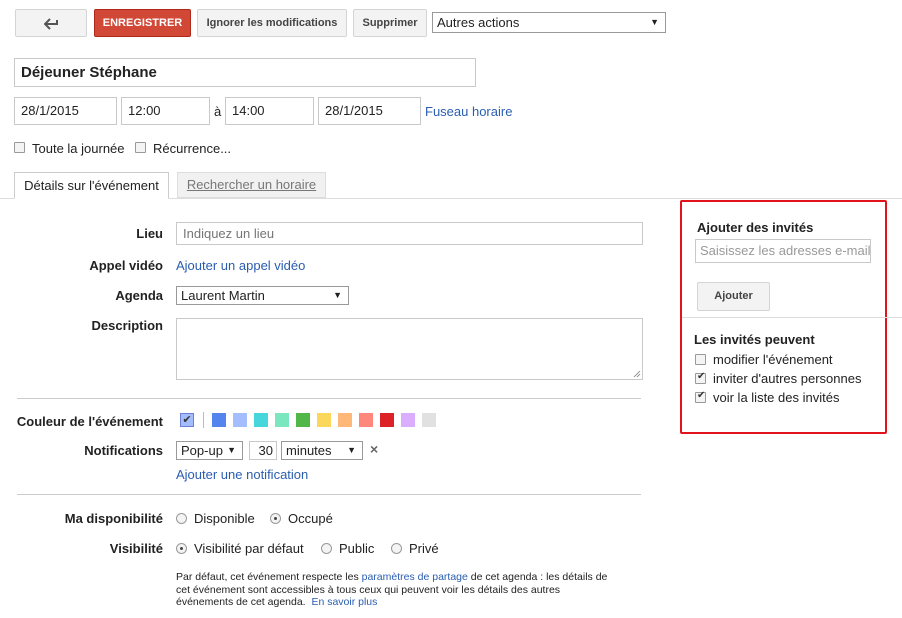  I want to click on more-actions-label: Autres actions, so click(478, 22).